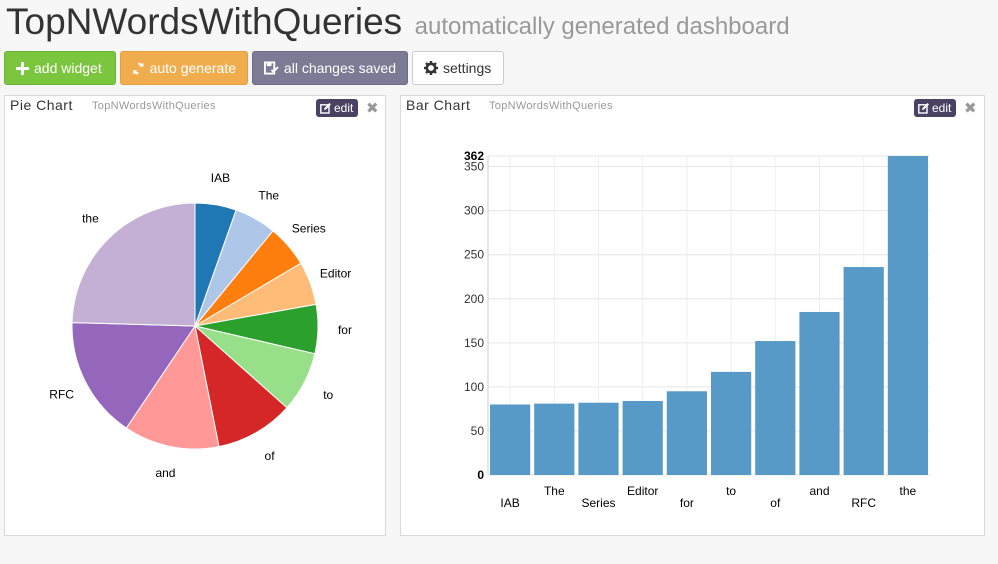 Image resolution: width=998 pixels, height=564 pixels. Describe the element at coordinates (309, 228) in the screenshot. I see `pie-label: Series` at that location.